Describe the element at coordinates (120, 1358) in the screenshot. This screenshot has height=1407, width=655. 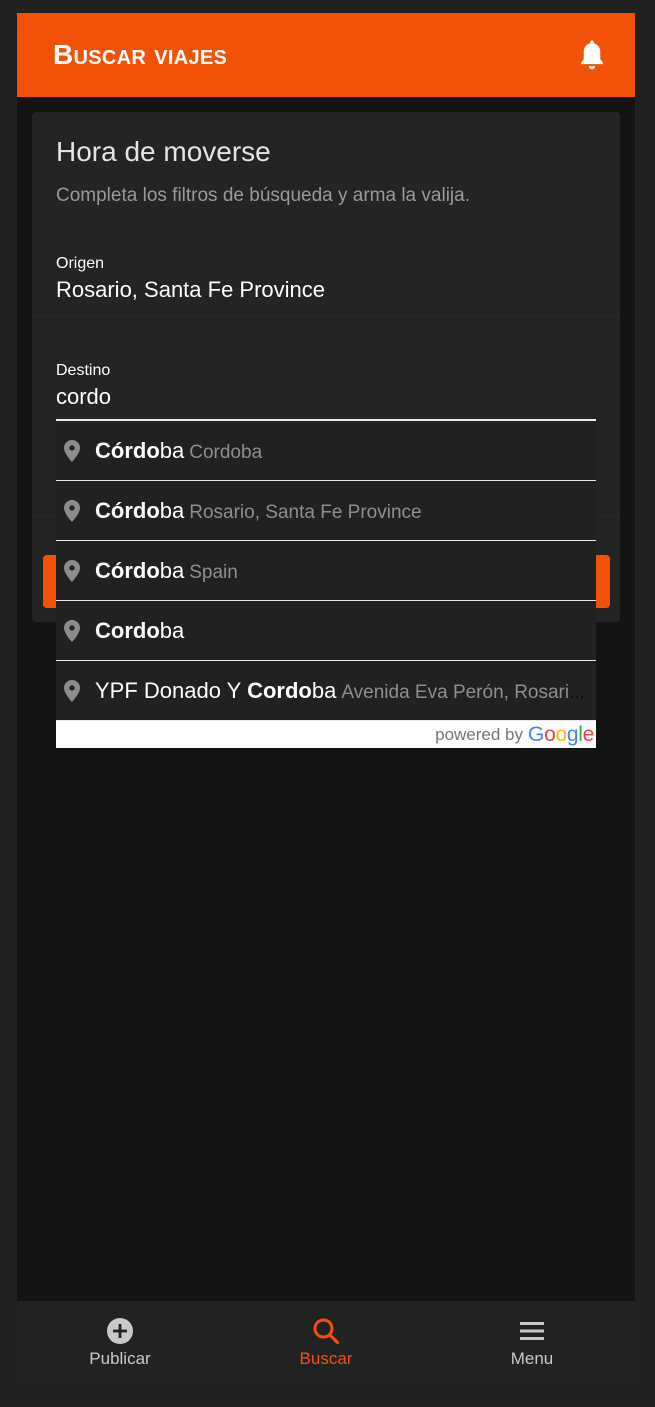
I see `nav-label: Publicar` at that location.